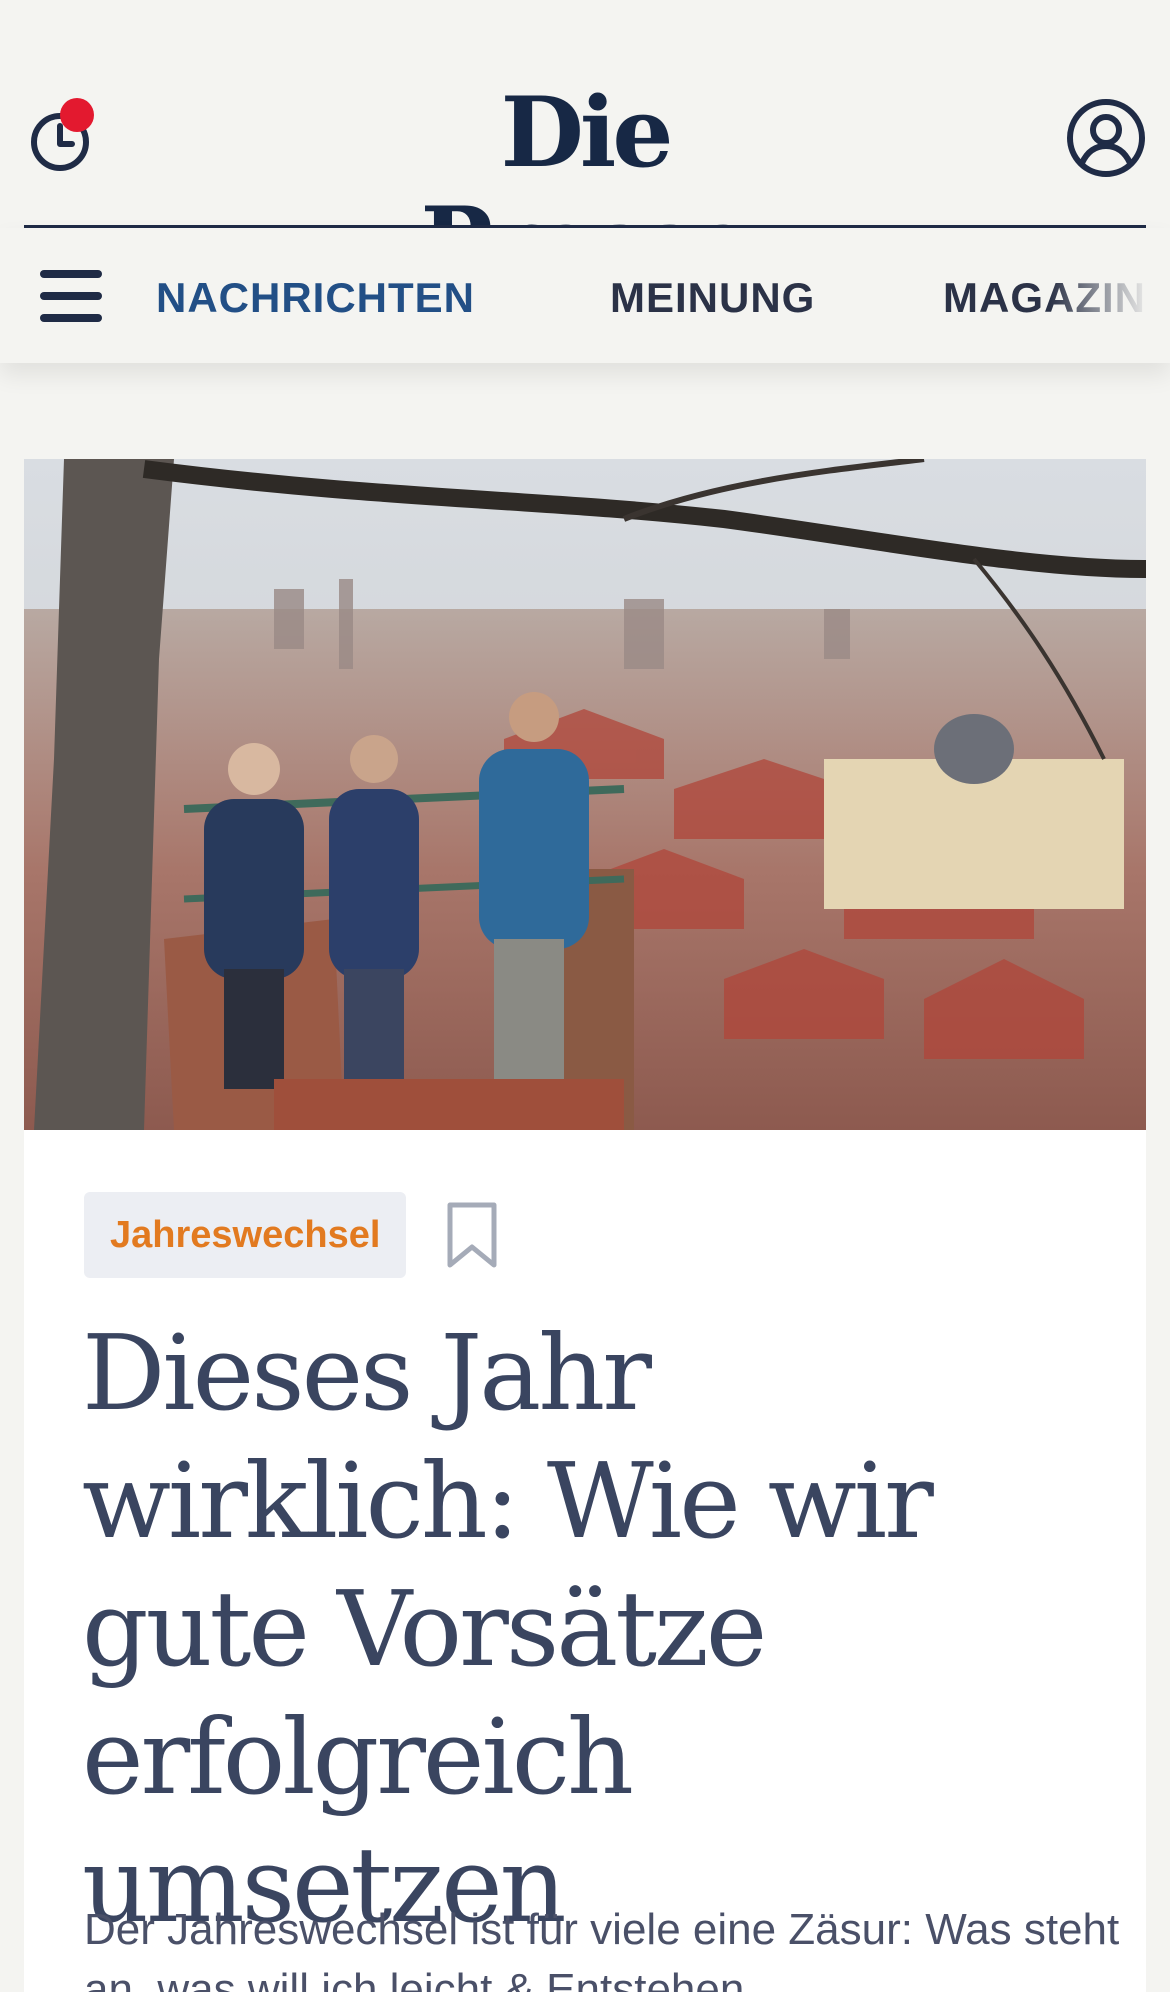 This screenshot has width=1170, height=1992. What do you see at coordinates (424, 1629) in the screenshot?
I see `headline-line: gute Vorsätze` at bounding box center [424, 1629].